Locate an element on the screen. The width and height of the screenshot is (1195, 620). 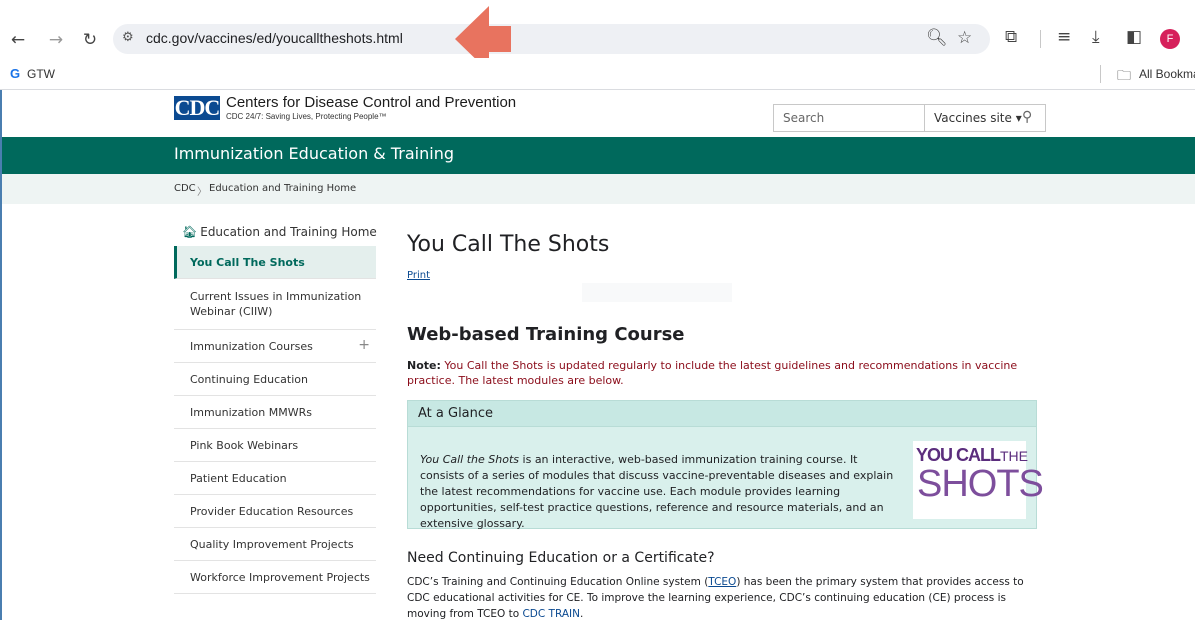
forward-icon: → is located at coordinates (56, 40).